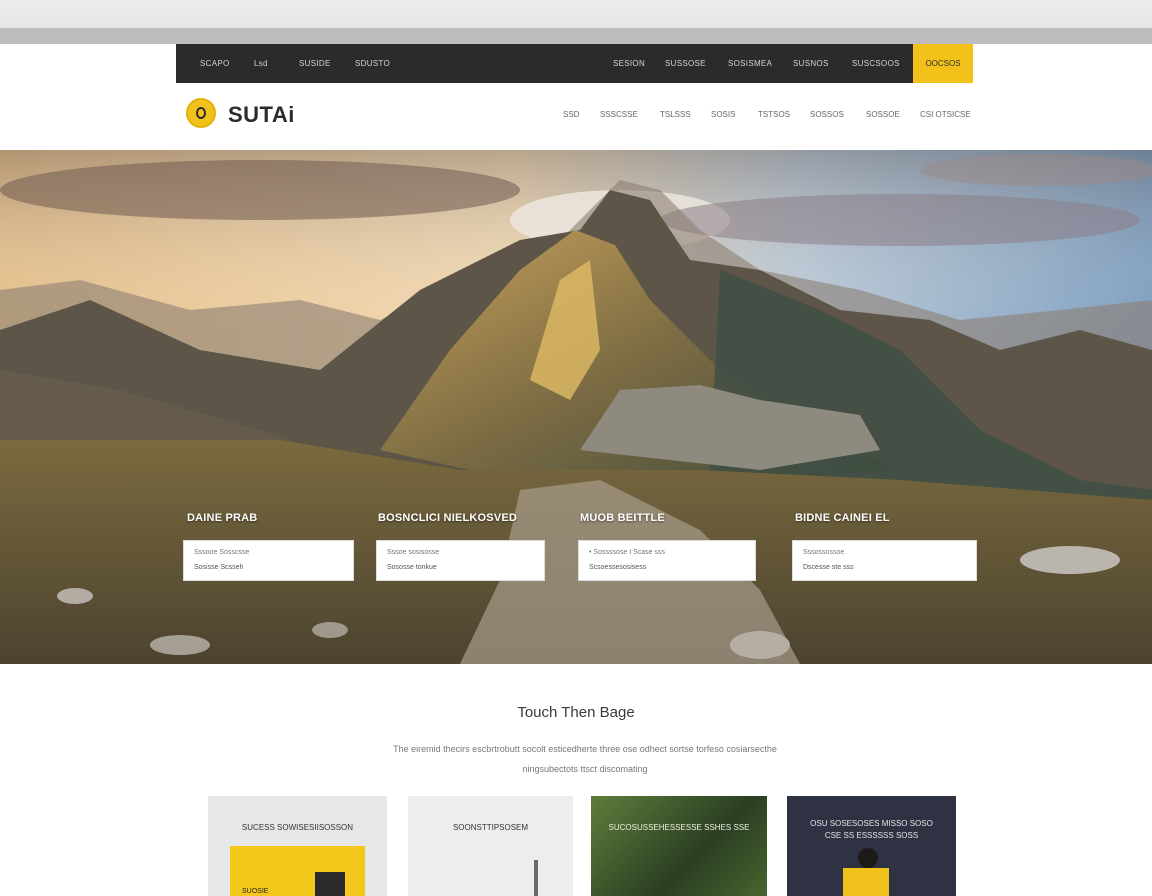  Describe the element at coordinates (448, 518) in the screenshot. I see `hero-field-label-2: BOSNCLICI NIELKOSVED` at that location.